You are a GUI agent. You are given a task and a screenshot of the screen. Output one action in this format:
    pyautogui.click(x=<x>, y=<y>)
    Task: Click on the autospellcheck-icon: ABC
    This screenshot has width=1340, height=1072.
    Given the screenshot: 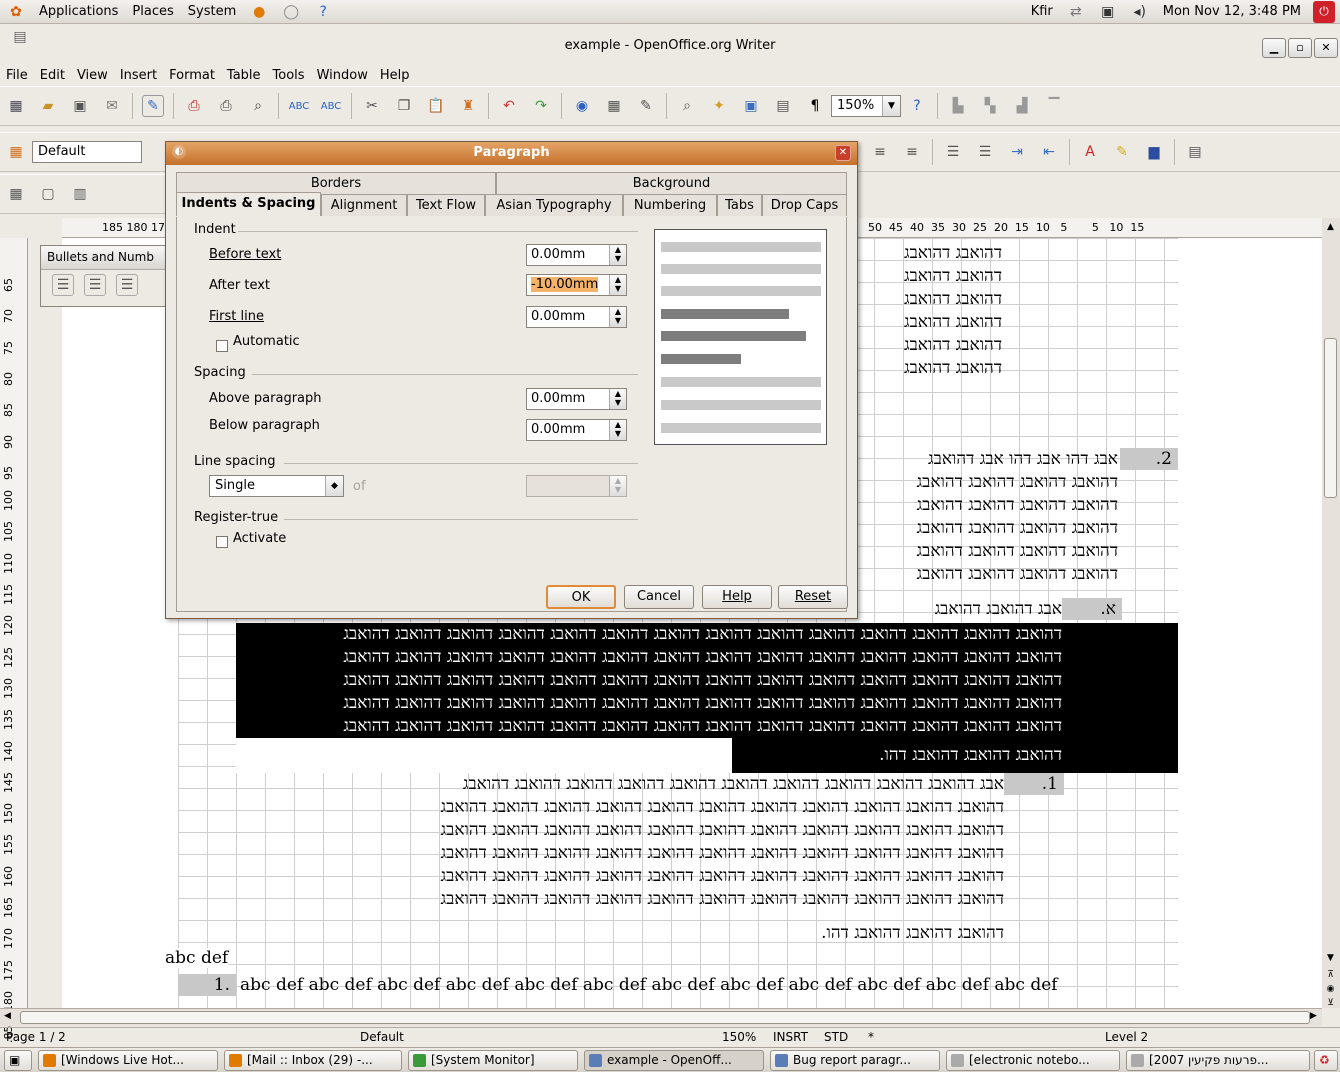 What is the action you would take?
    pyautogui.click(x=331, y=106)
    